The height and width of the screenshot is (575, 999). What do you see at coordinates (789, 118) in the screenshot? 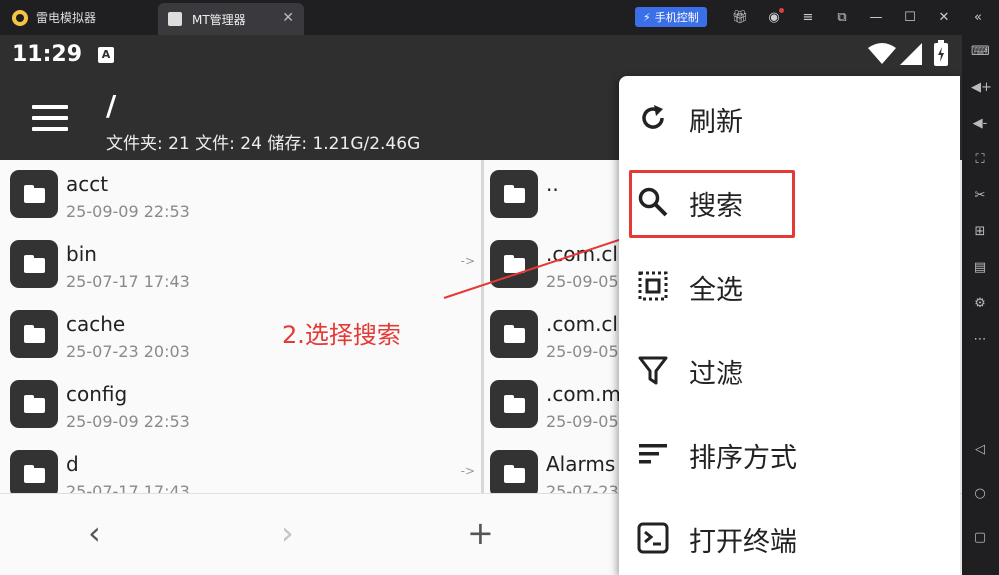
I see `menu-item-refresh: 刷新` at bounding box center [789, 118].